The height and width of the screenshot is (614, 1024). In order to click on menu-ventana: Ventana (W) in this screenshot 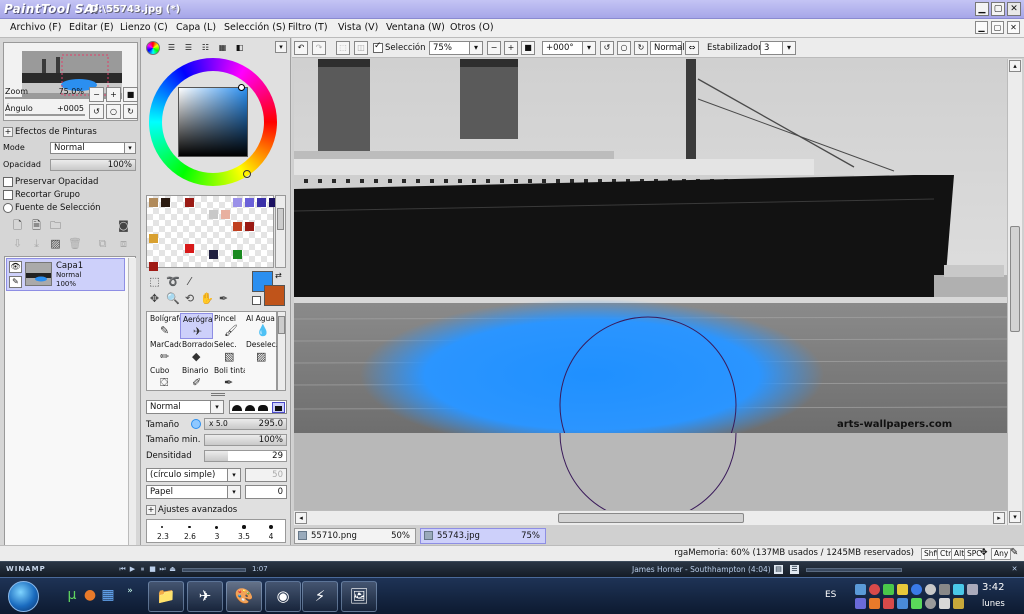, I will do `click(415, 27)`.